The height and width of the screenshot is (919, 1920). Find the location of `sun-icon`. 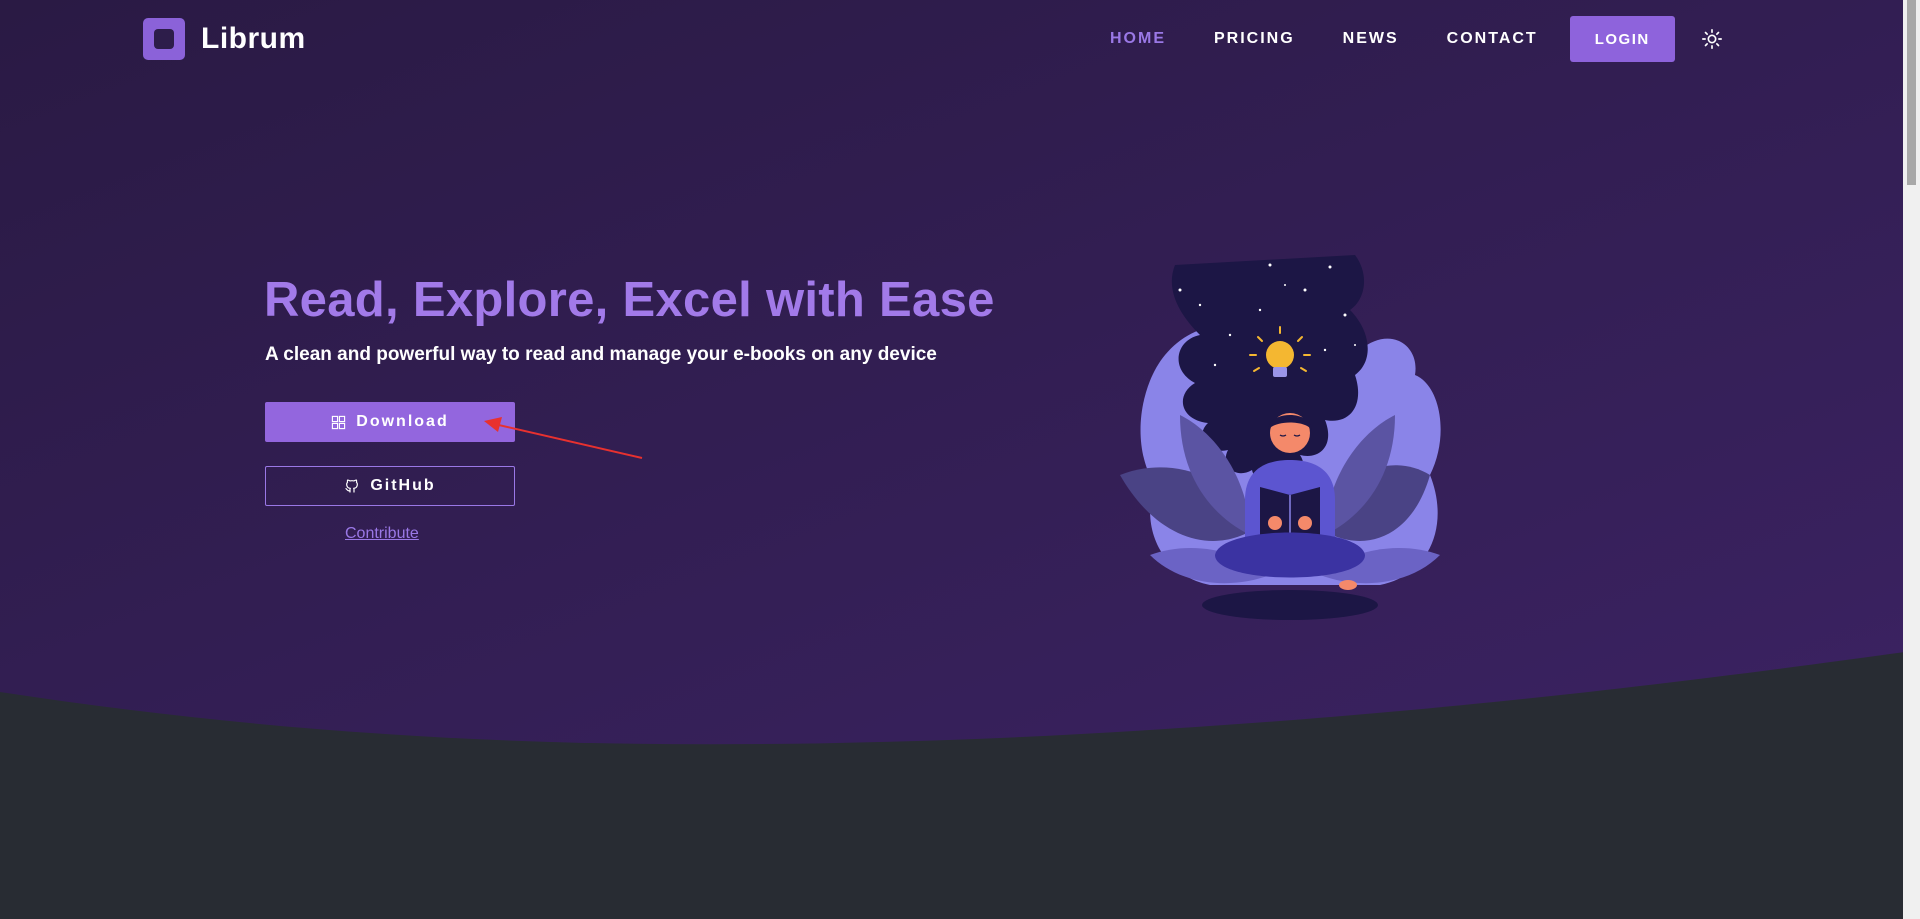

sun-icon is located at coordinates (1711, 39).